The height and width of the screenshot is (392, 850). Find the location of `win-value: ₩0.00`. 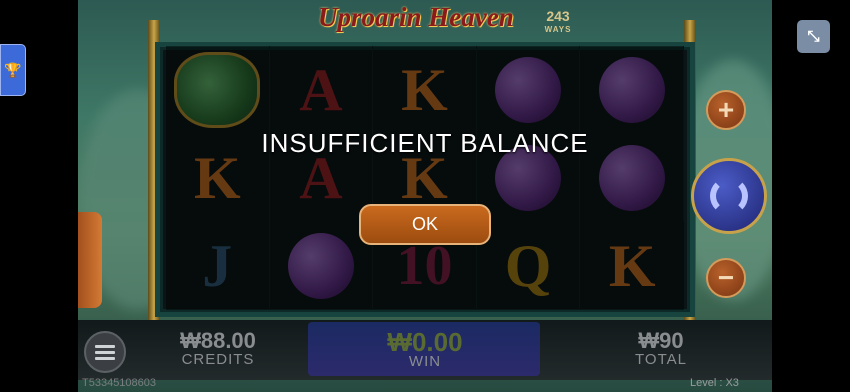

win-value: ₩0.00 is located at coordinates (425, 342).